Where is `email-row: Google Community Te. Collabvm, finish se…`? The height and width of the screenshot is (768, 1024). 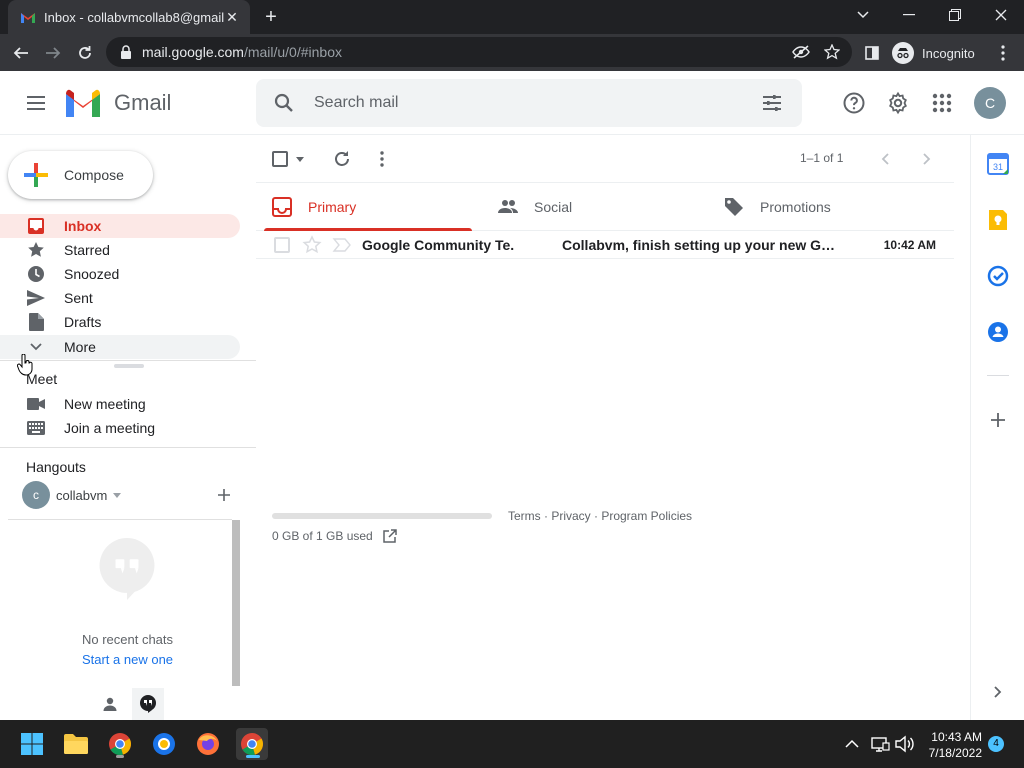
email-row: Google Community Te. Collabvm, finish se… is located at coordinates (605, 245).